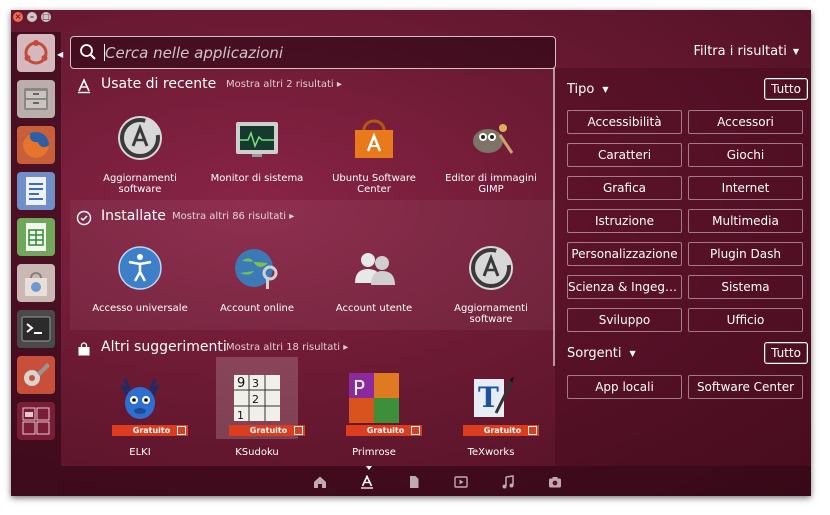 The image size is (830, 515). I want to click on filter-option: Personalizzazione, so click(624, 254).